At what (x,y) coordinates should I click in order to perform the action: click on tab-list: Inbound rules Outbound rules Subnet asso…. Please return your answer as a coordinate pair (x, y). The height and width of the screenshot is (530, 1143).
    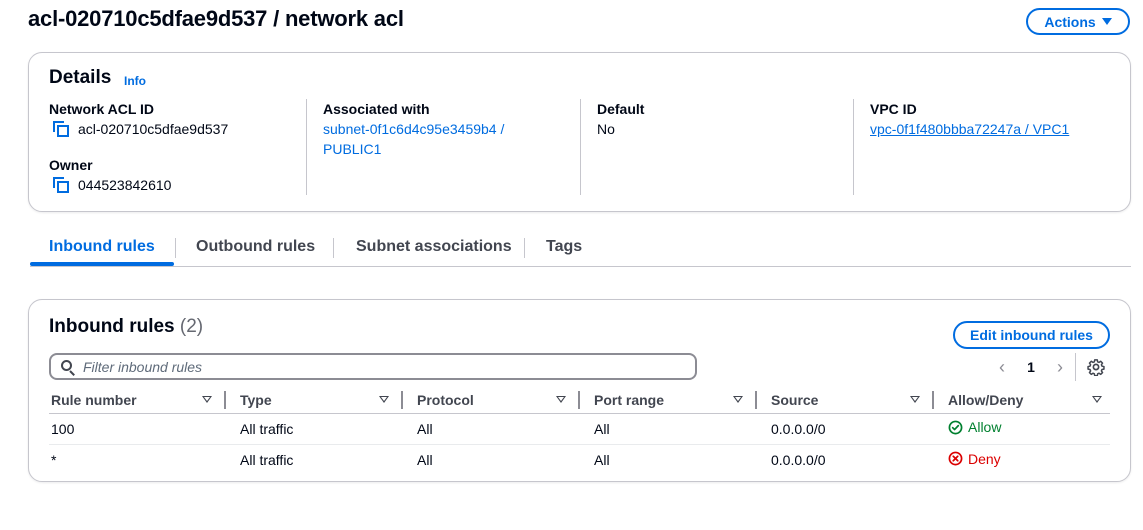
    Looking at the image, I should click on (580, 250).